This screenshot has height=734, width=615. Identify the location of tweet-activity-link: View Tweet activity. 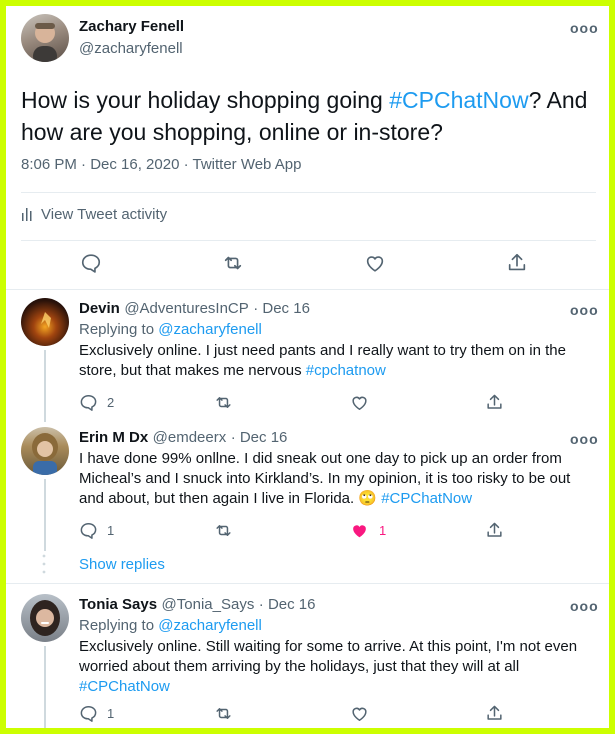
(94, 215).